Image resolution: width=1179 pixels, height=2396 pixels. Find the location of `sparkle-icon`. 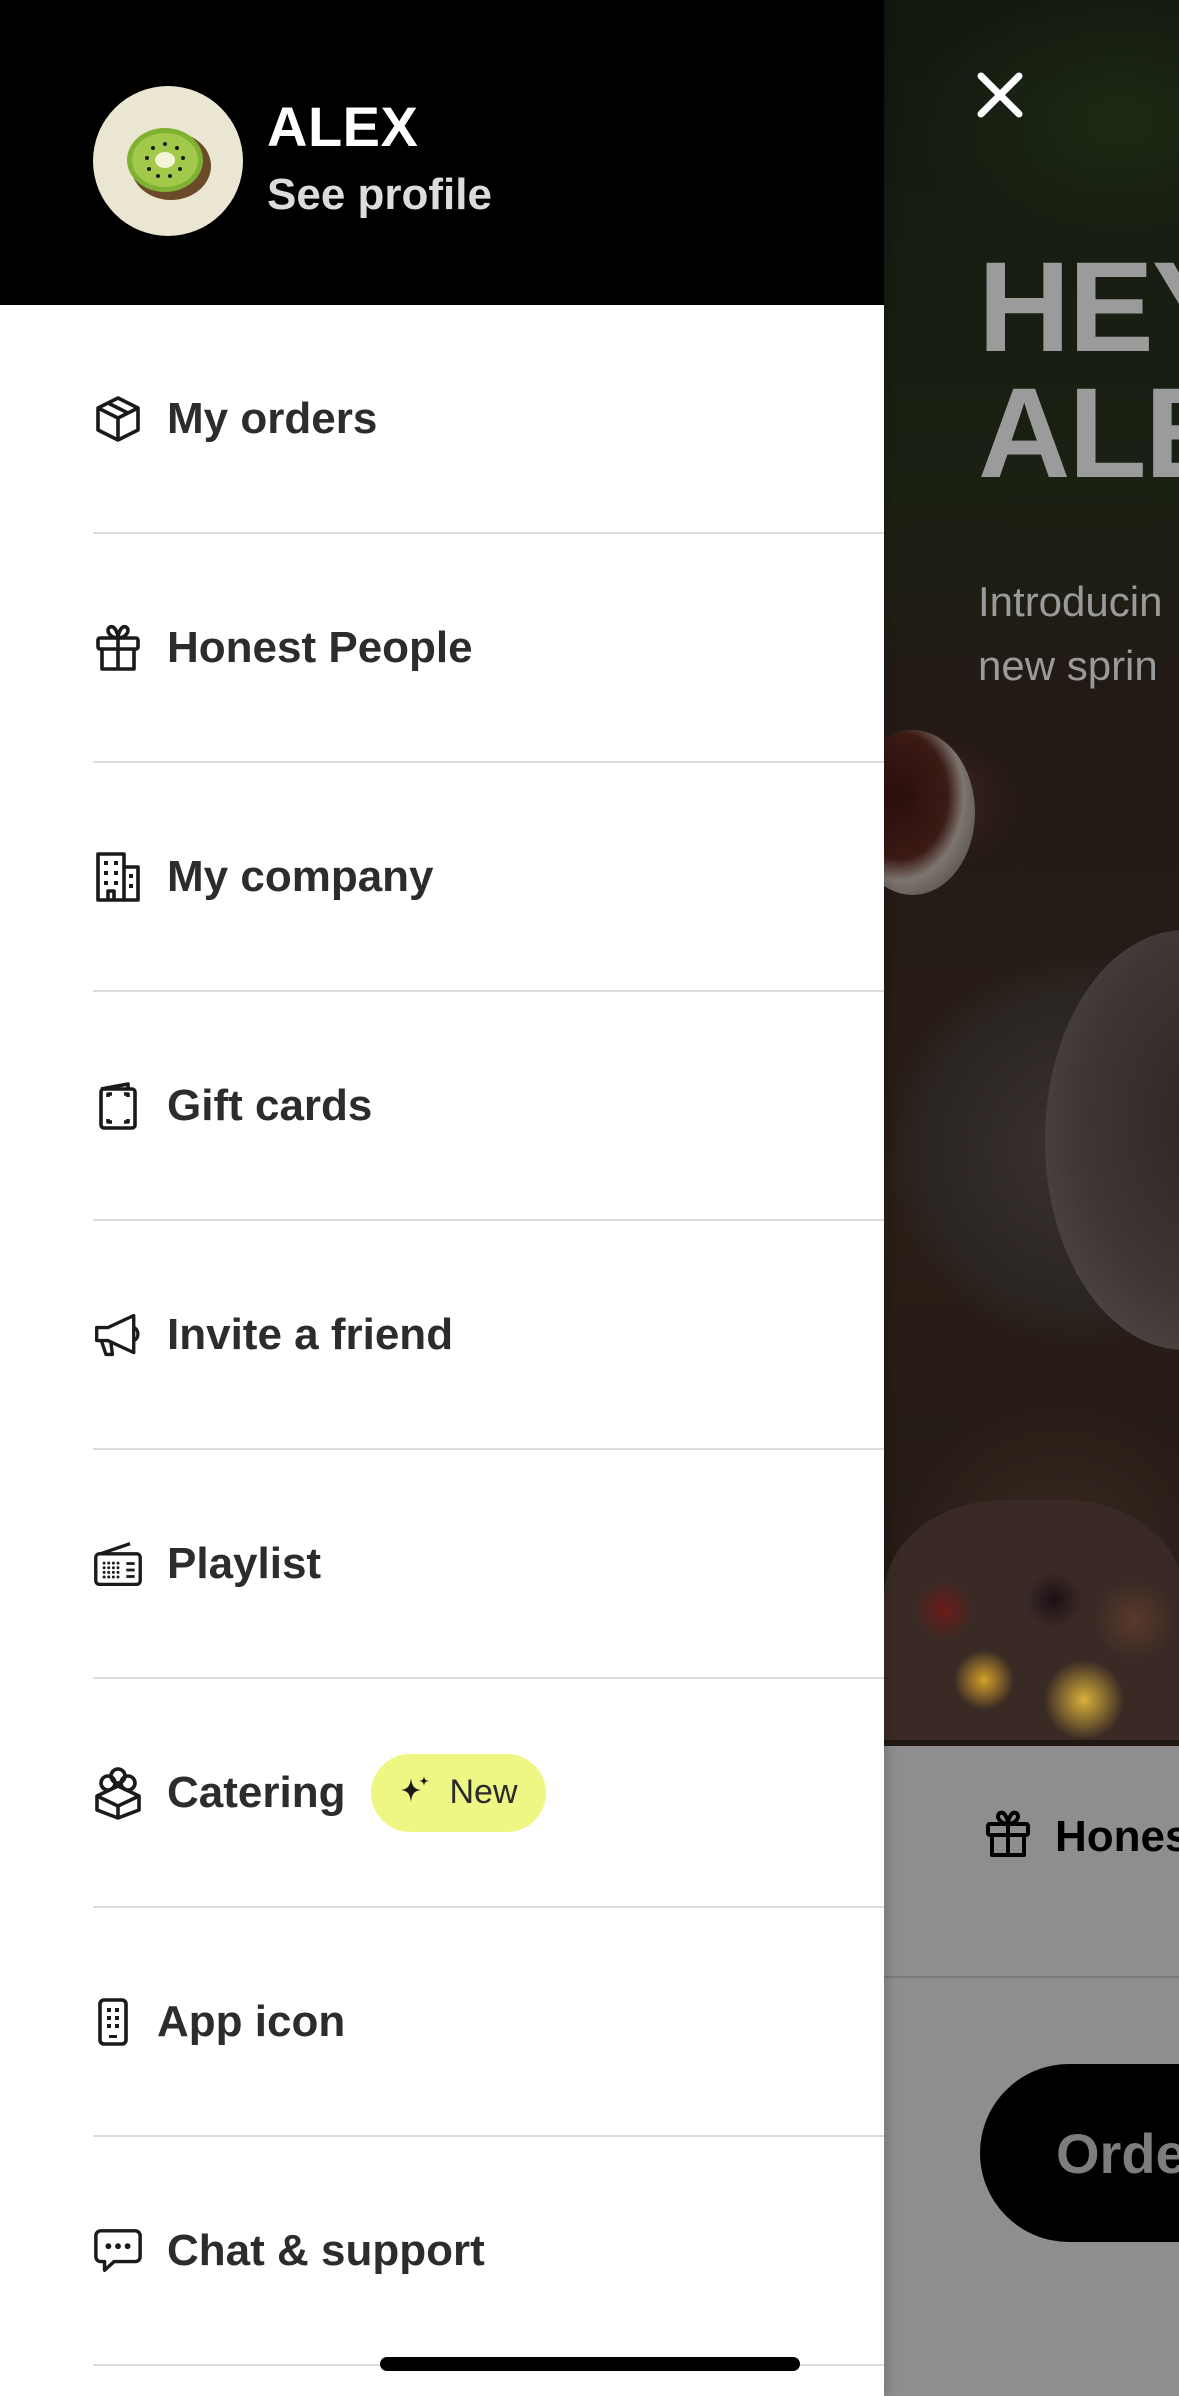

sparkle-icon is located at coordinates (415, 1792).